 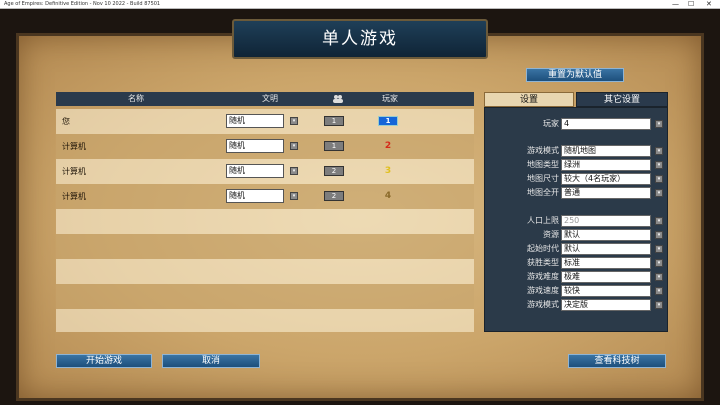 I want to click on setting-resources: 资源 默认 ▾, so click(x=577, y=235).